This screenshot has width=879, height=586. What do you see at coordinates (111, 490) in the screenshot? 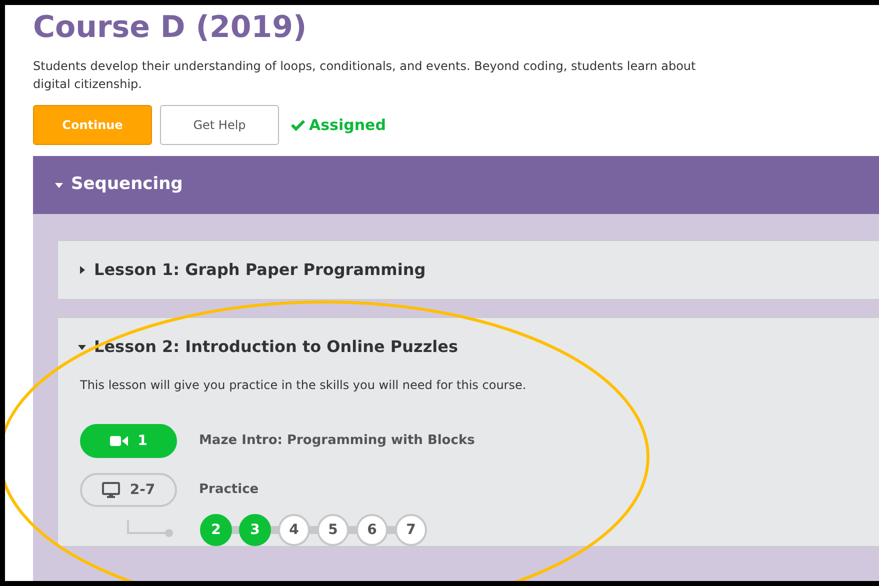
I see `monitor-icon` at bounding box center [111, 490].